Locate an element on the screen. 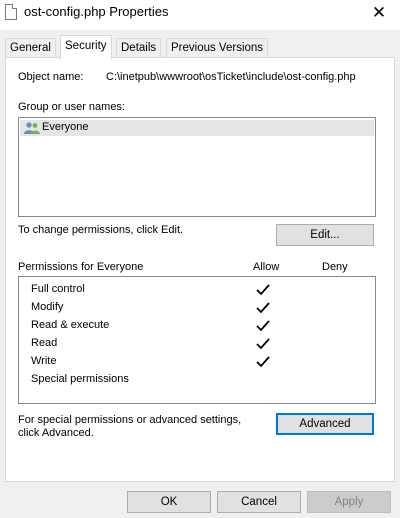 Image resolution: width=400 pixels, height=518 pixels. permission-row: Read & execute is located at coordinates (70, 325).